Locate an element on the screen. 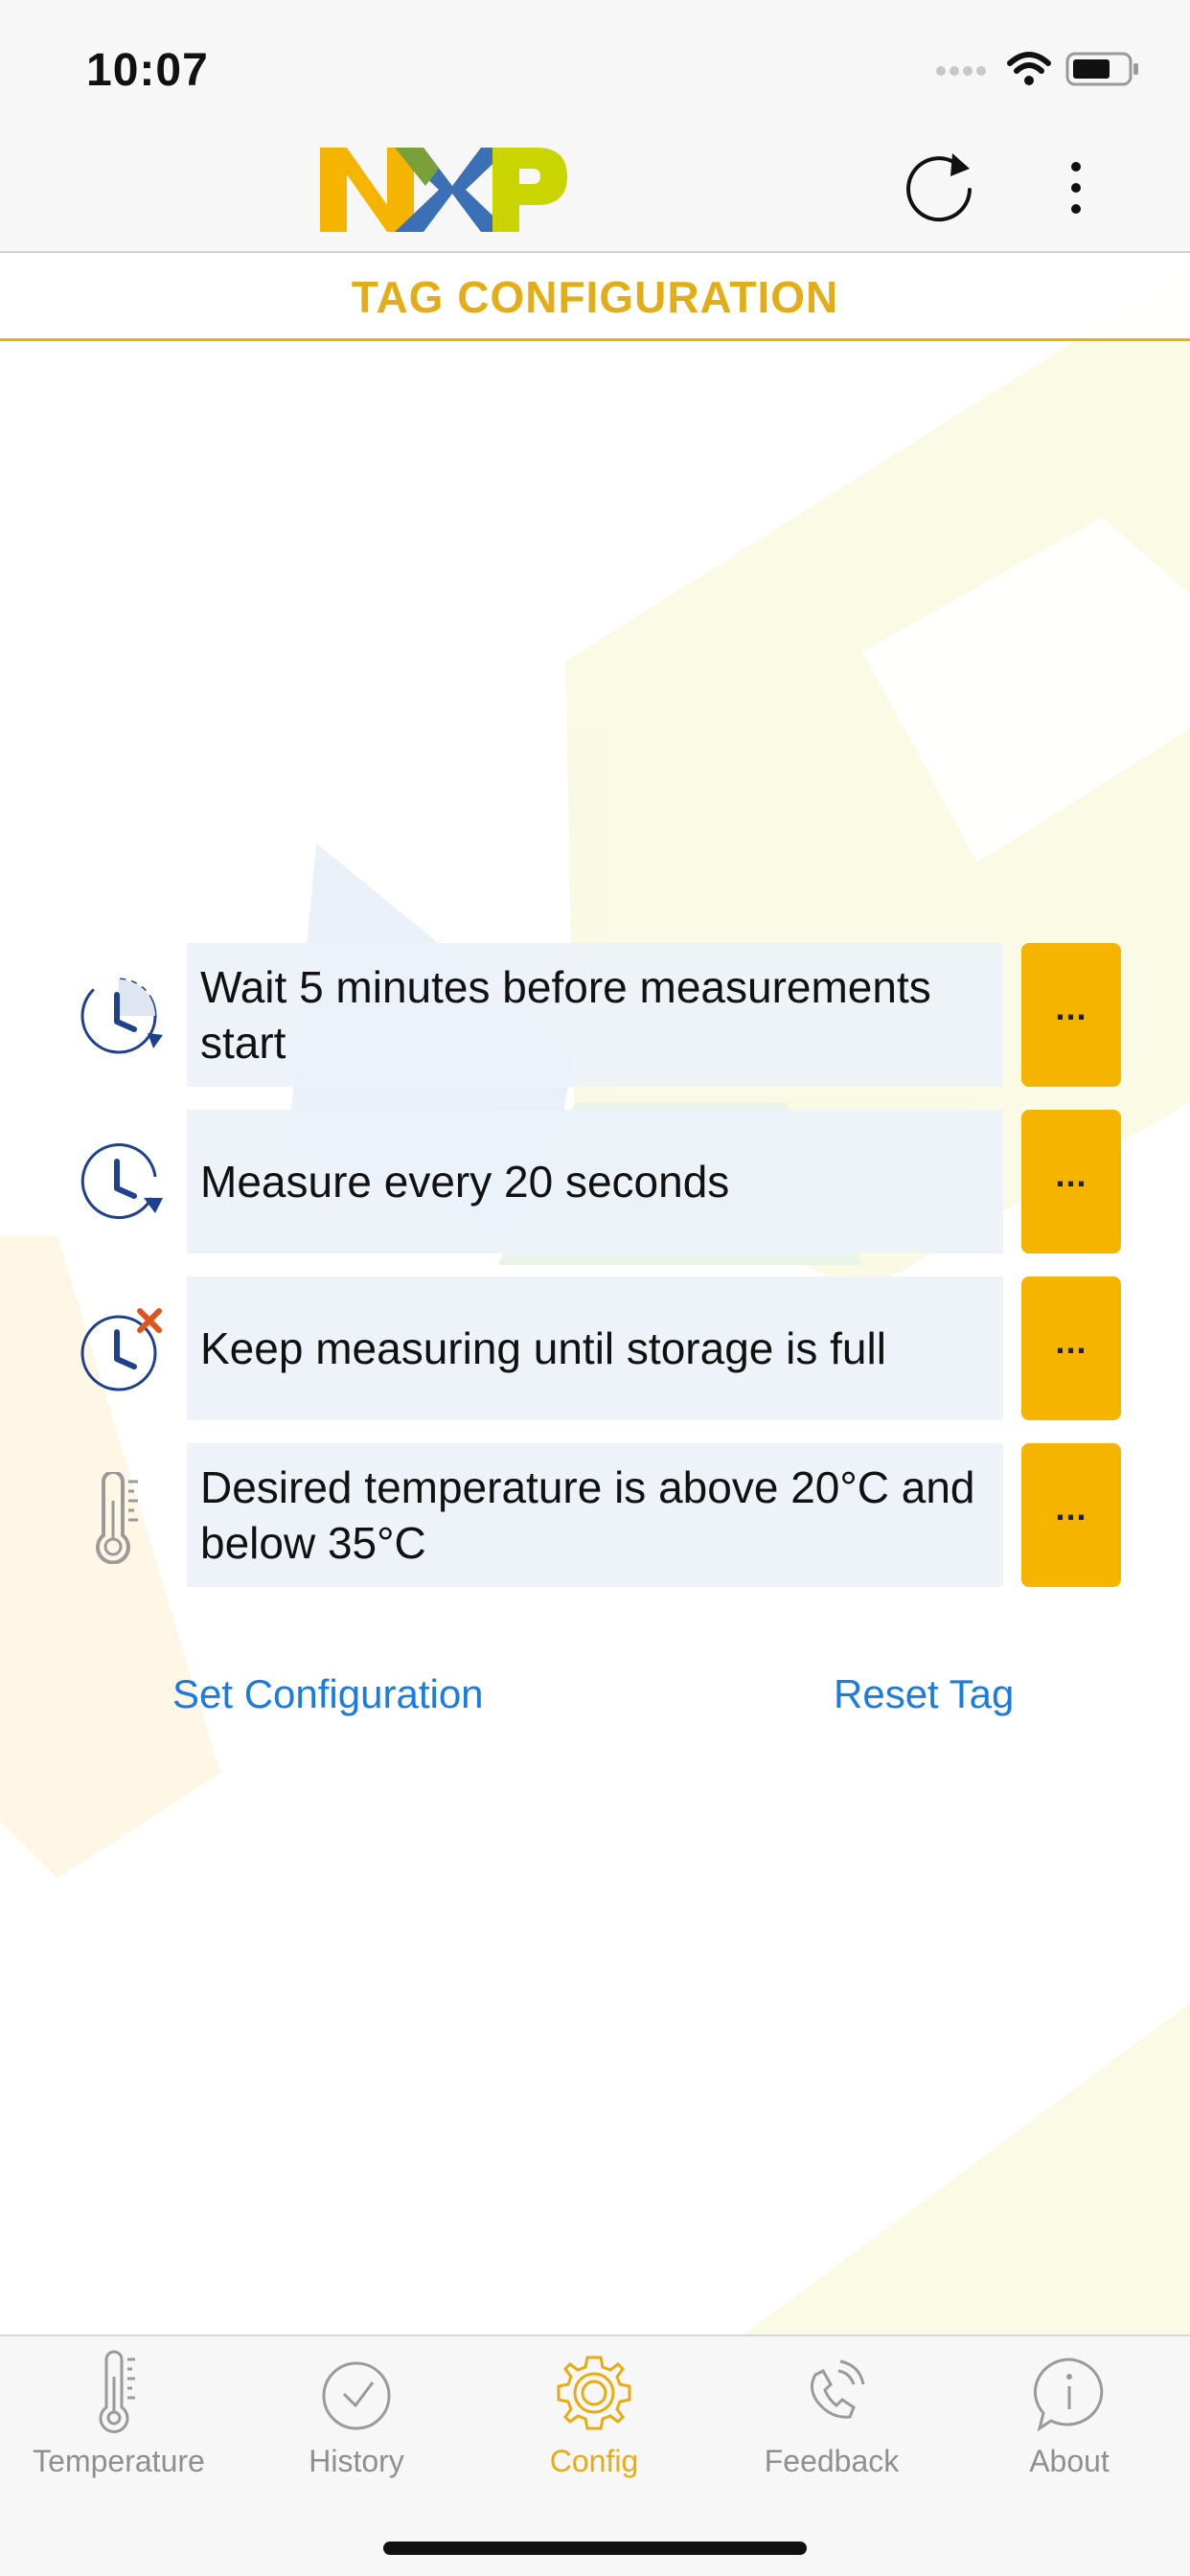 Image resolution: width=1190 pixels, height=2576 pixels. tab-config: Config is located at coordinates (594, 2422).